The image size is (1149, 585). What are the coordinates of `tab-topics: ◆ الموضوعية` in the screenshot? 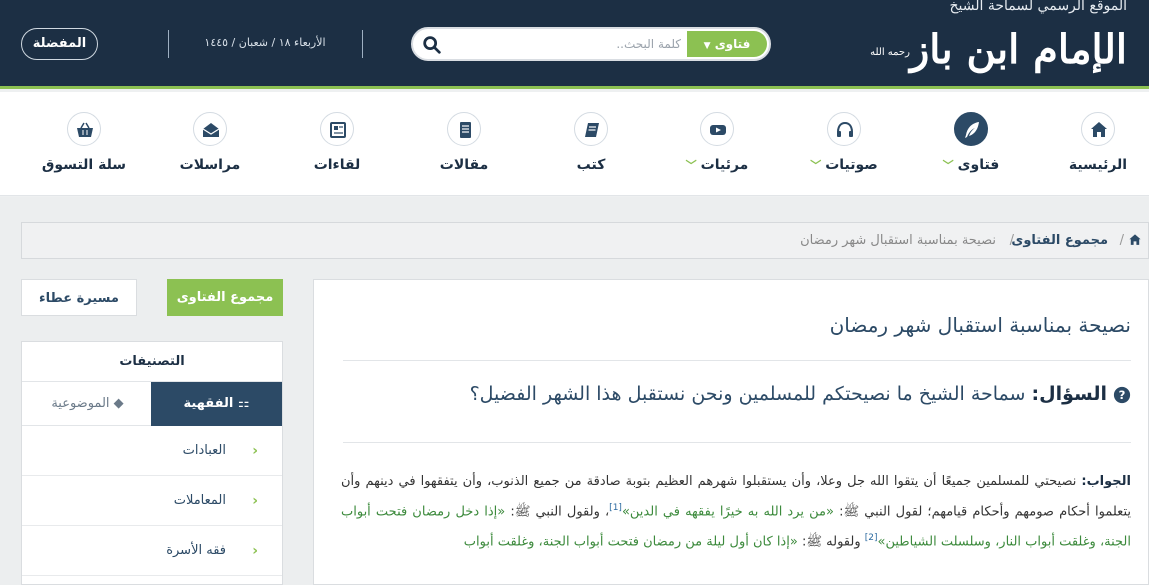 It's located at (87, 404).